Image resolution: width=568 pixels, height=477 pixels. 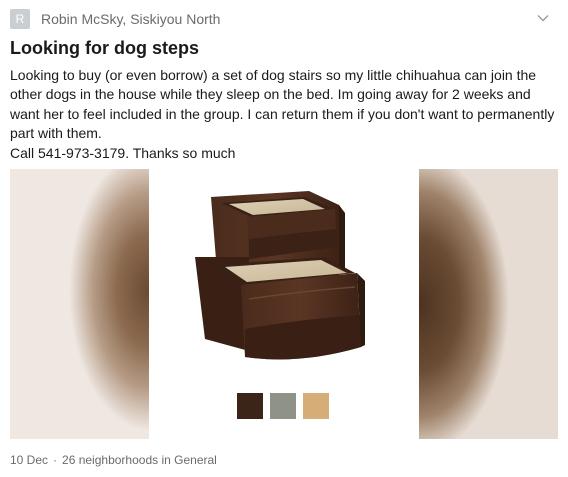 I want to click on post-date: 10 Dec, so click(x=29, y=460).